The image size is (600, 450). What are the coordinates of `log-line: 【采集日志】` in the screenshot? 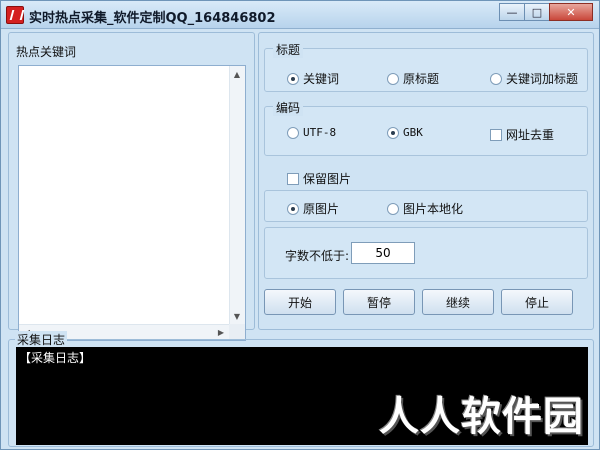 It's located at (55, 358).